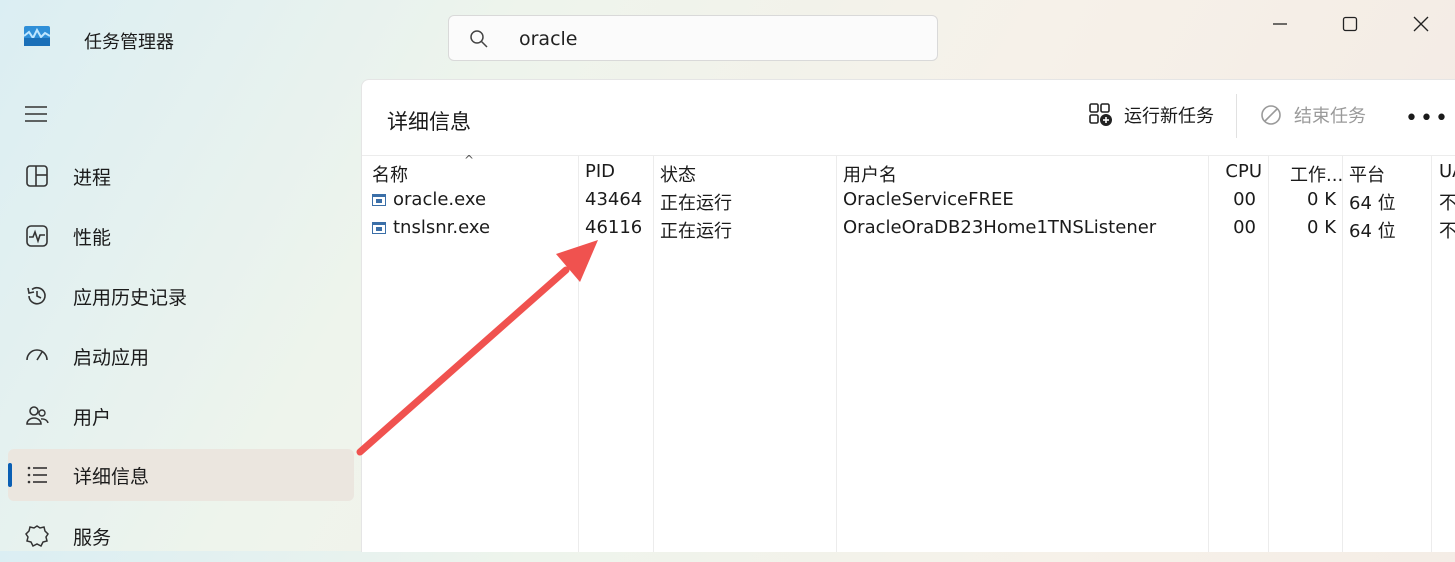 Image resolution: width=1455 pixels, height=562 pixels. I want to click on sidebar-item-label: 进程, so click(92, 177).